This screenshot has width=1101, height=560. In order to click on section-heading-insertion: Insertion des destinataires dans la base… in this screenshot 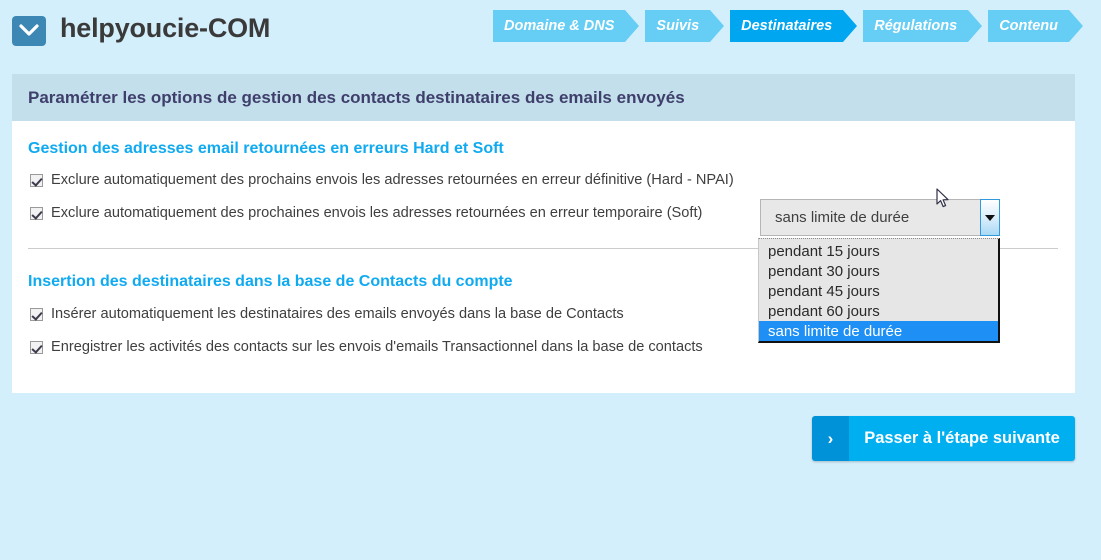, I will do `click(270, 281)`.